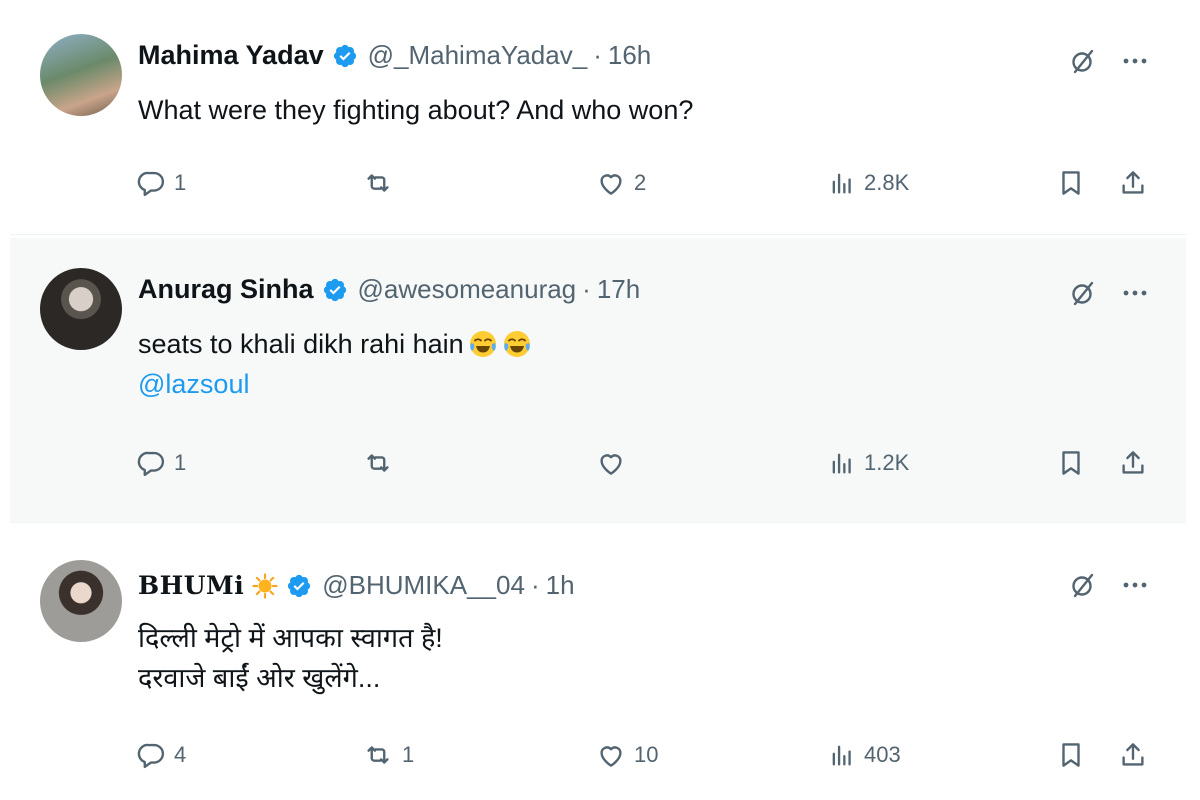  I want to click on views-count: 2.8K, so click(887, 182).